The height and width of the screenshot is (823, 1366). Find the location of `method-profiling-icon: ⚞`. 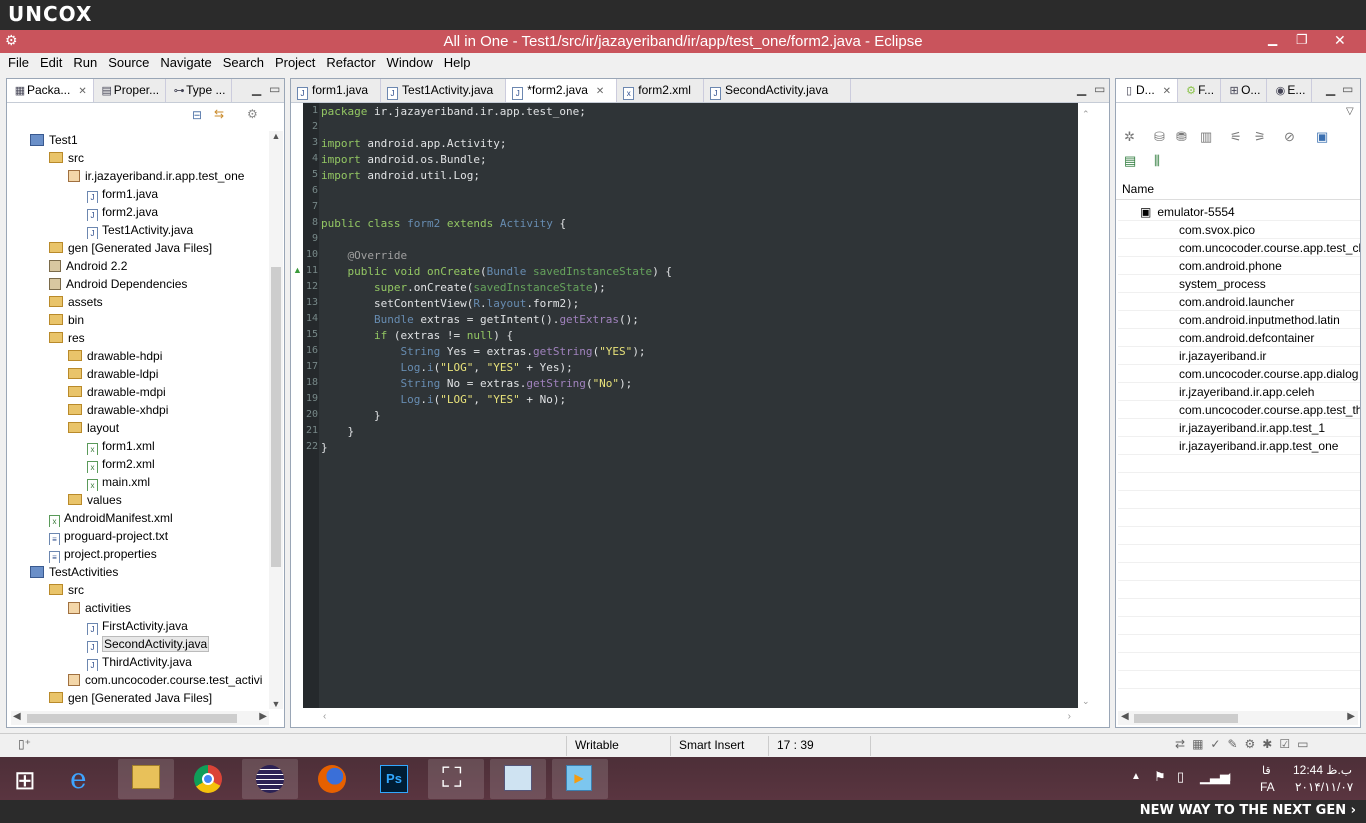

method-profiling-icon: ⚞ is located at coordinates (1260, 137).